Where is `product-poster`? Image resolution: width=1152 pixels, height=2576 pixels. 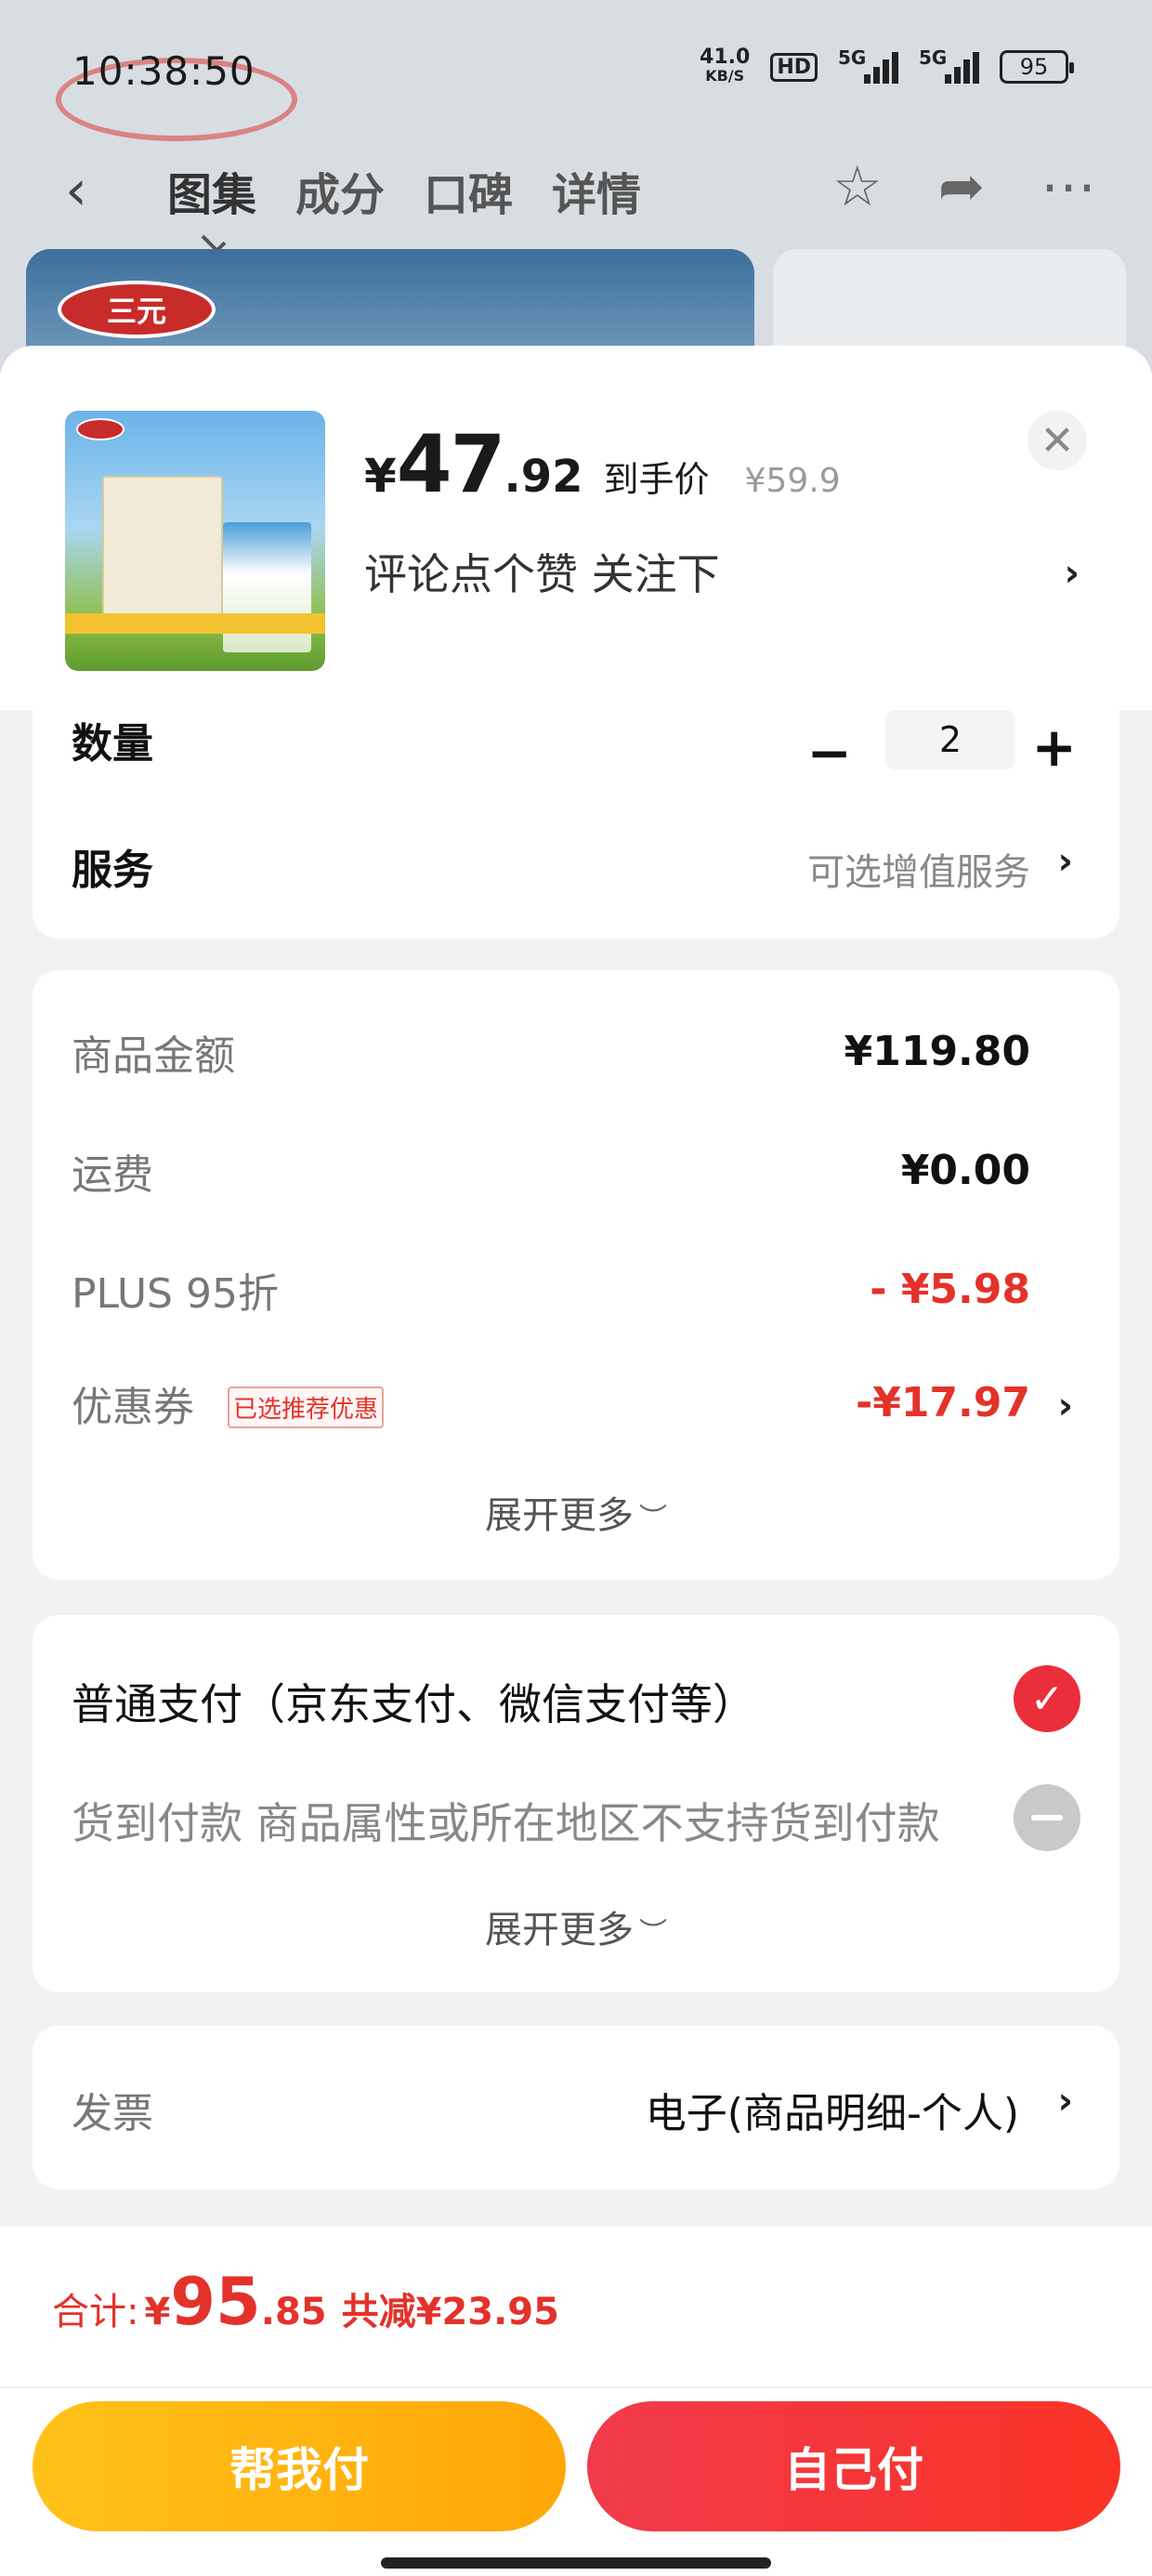 product-poster is located at coordinates (162, 545).